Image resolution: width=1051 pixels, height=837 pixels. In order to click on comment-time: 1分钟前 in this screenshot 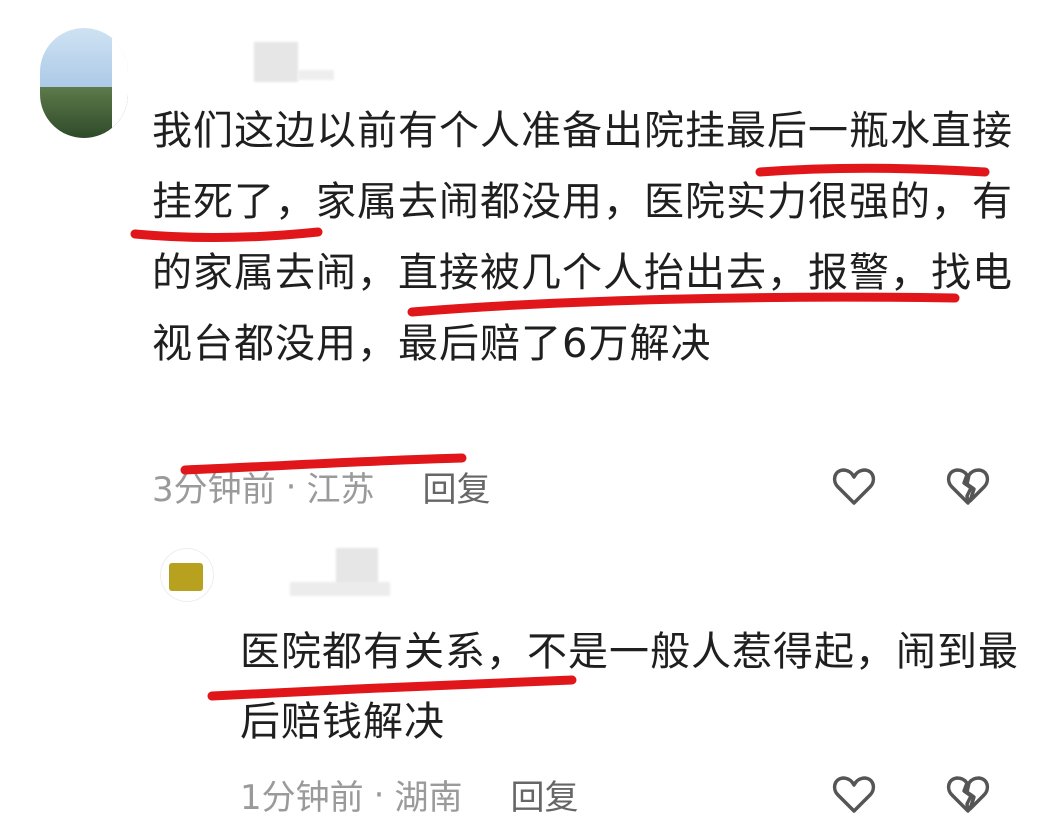, I will do `click(302, 798)`.